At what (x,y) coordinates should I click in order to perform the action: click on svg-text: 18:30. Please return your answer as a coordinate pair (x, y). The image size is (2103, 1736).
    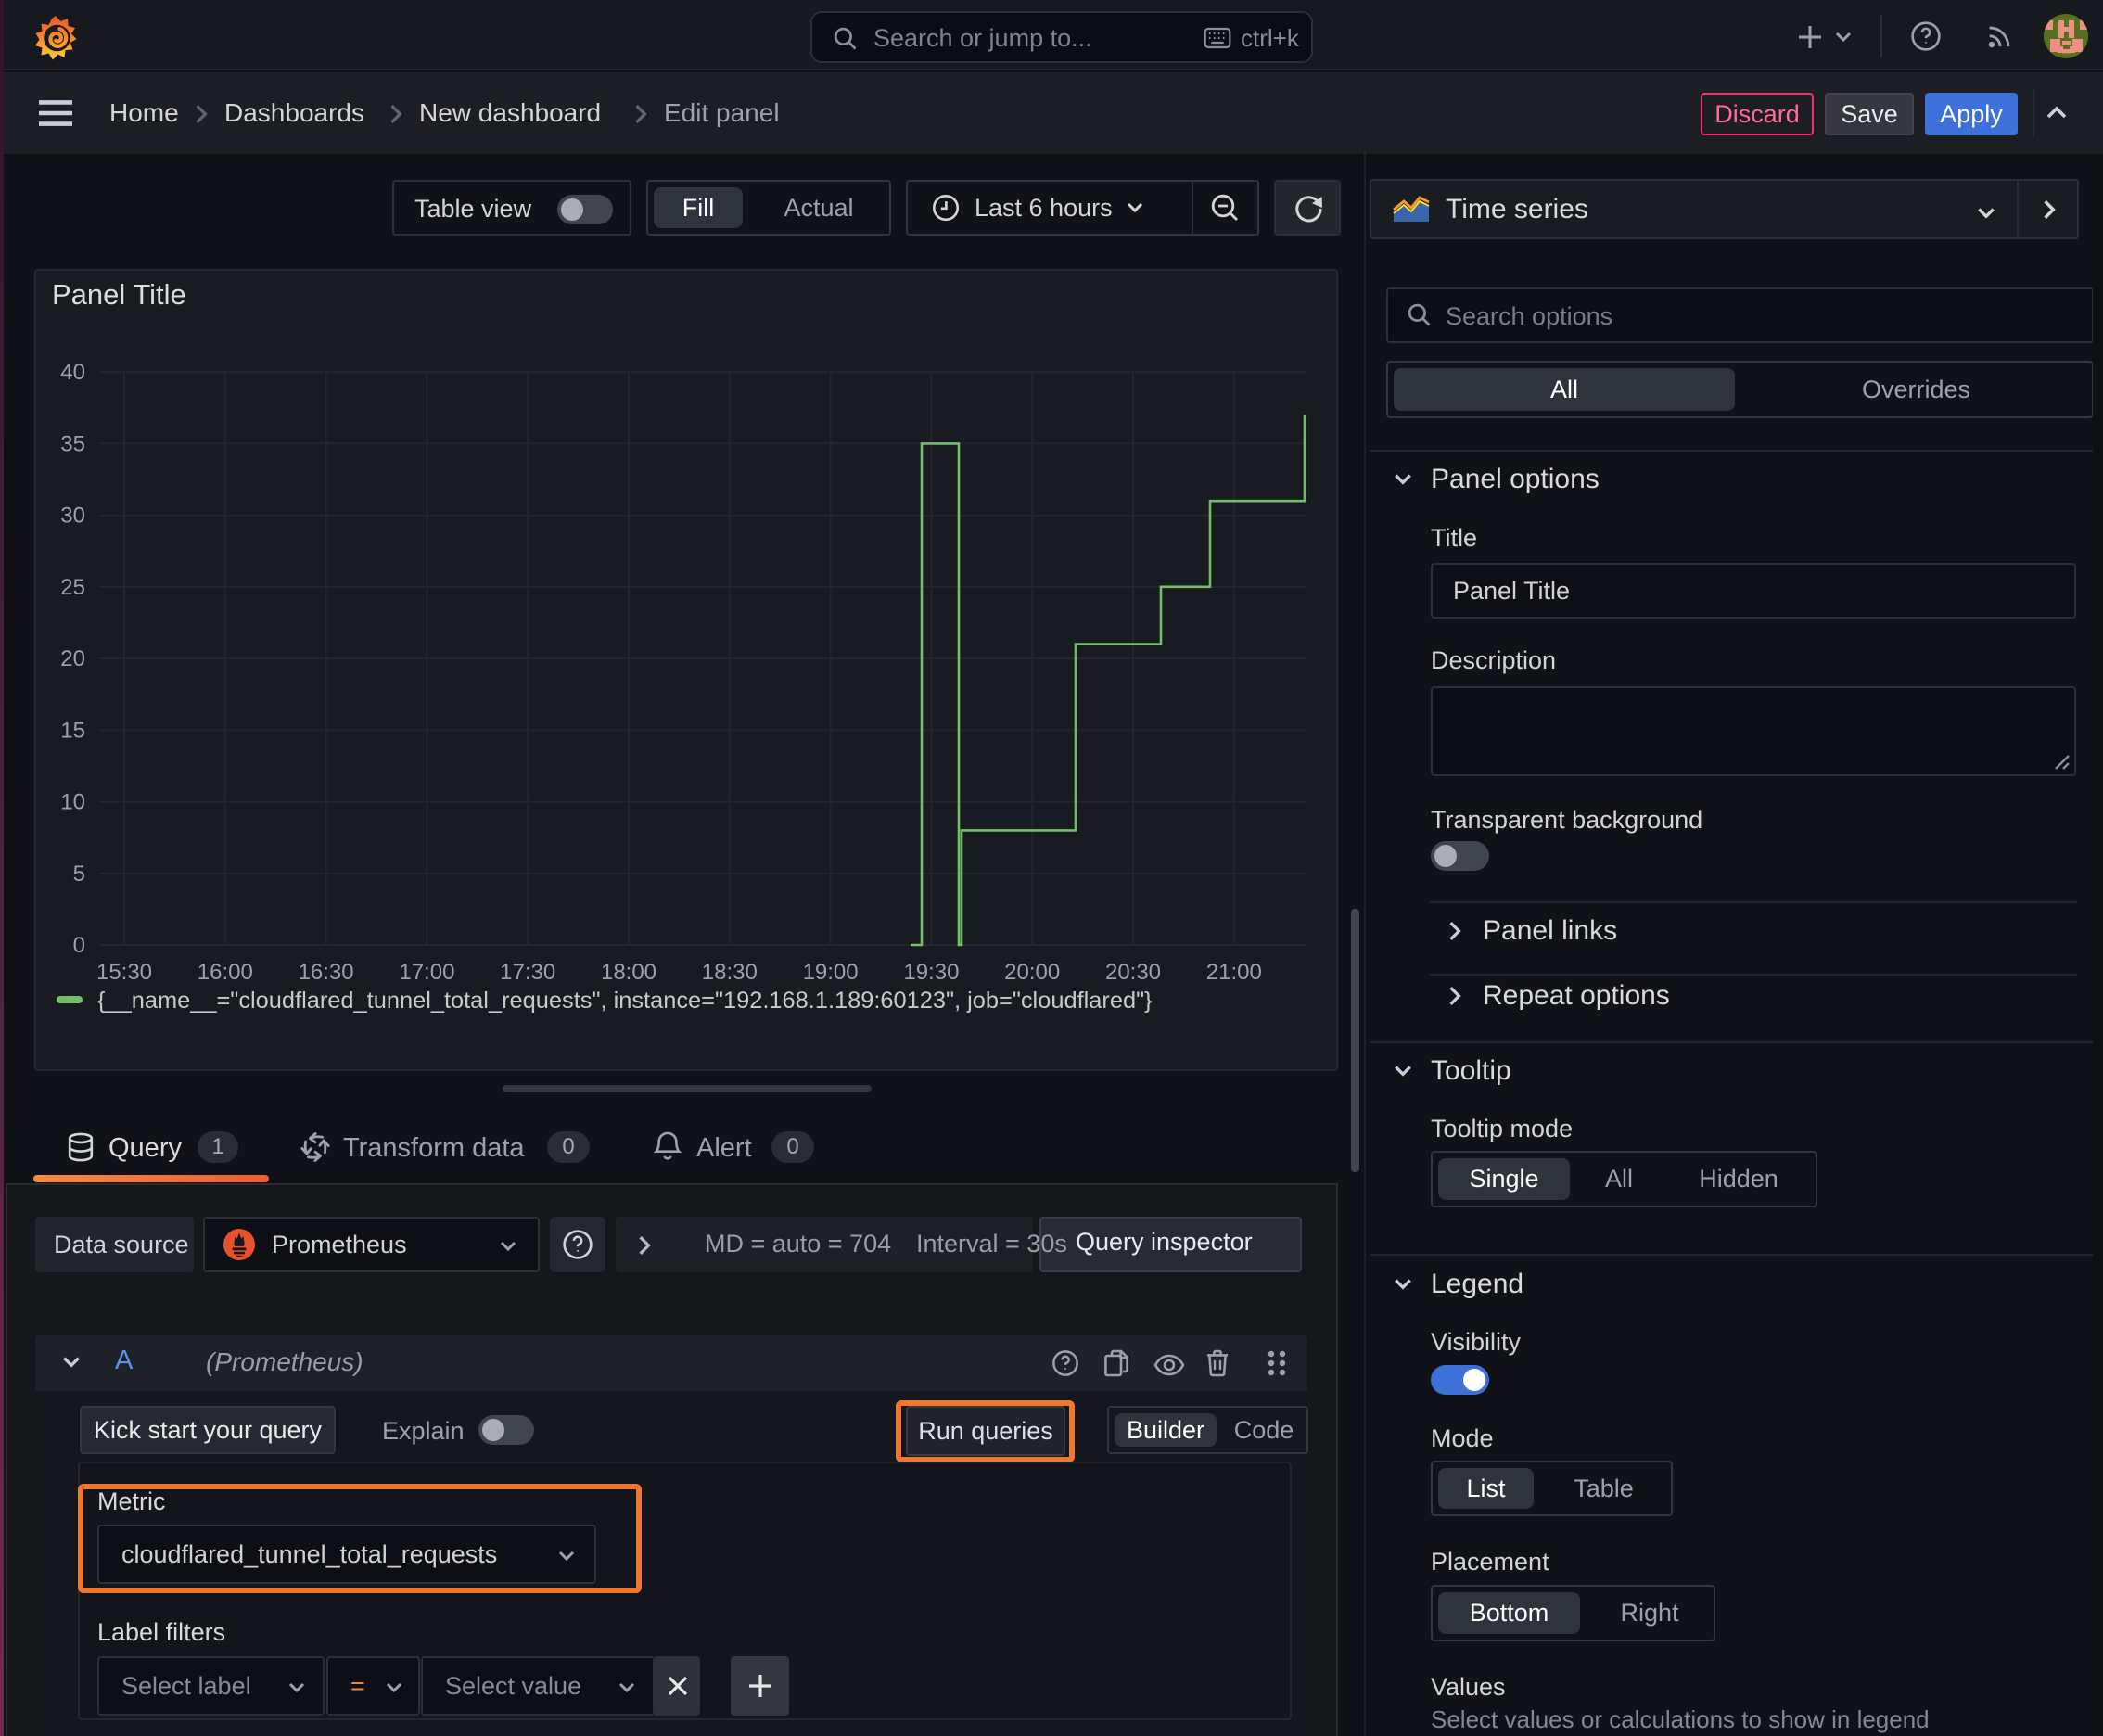
    Looking at the image, I should click on (730, 972).